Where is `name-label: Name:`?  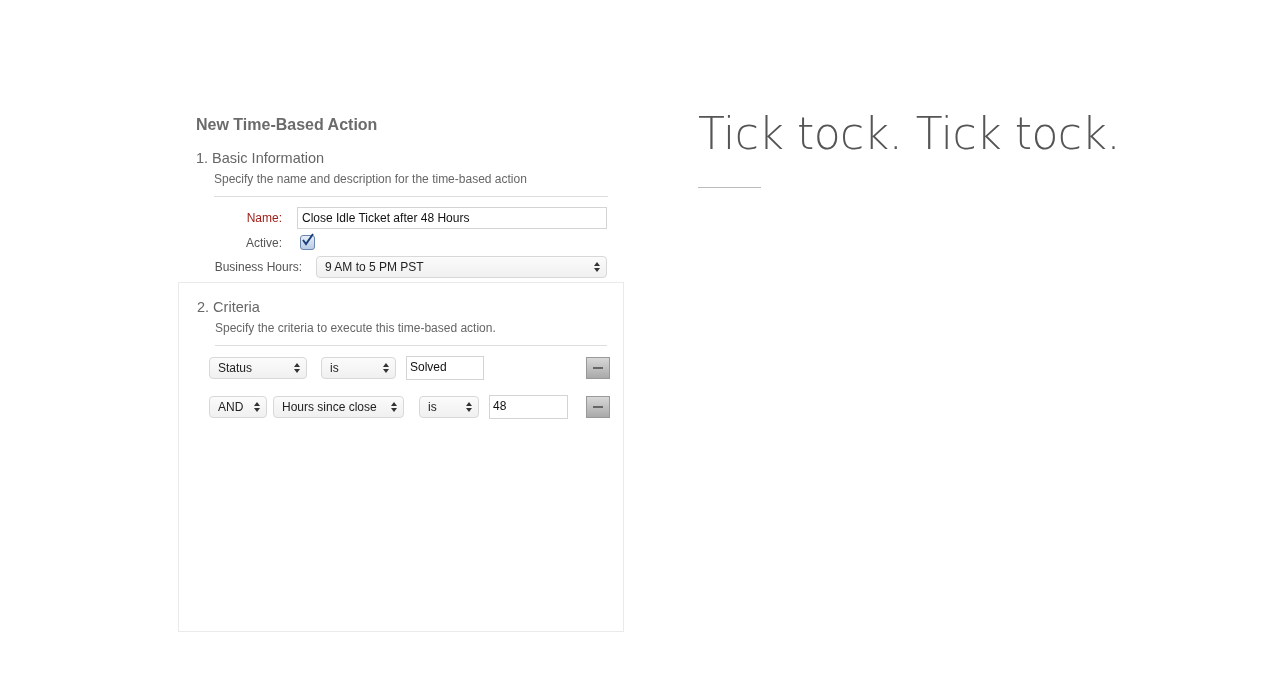
name-label: Name: is located at coordinates (263, 218).